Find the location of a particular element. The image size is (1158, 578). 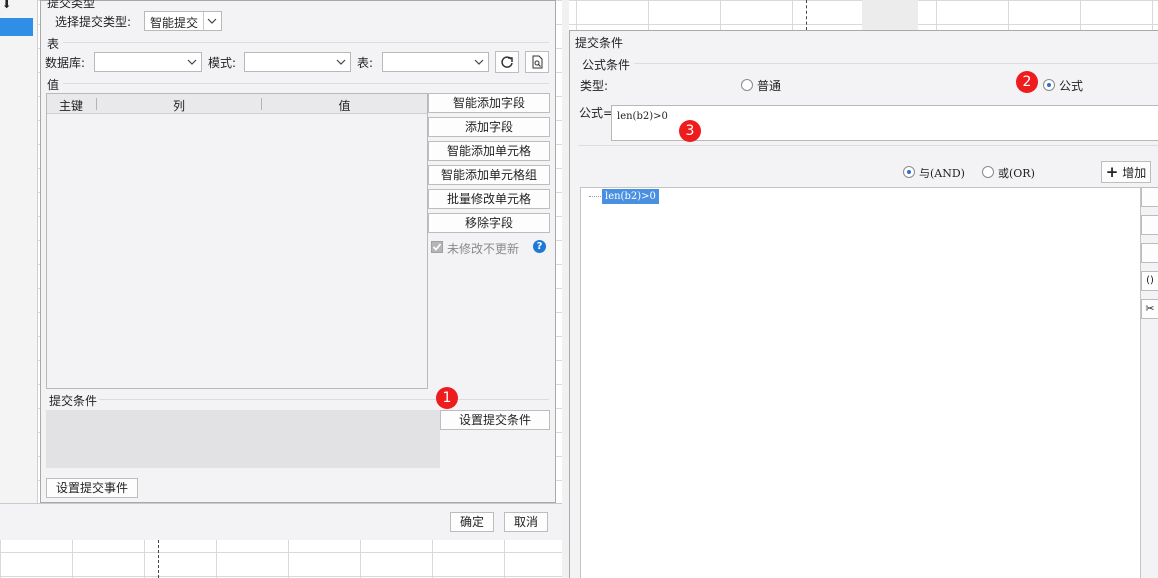

tree-item: len(b2)>0 is located at coordinates (630, 196).